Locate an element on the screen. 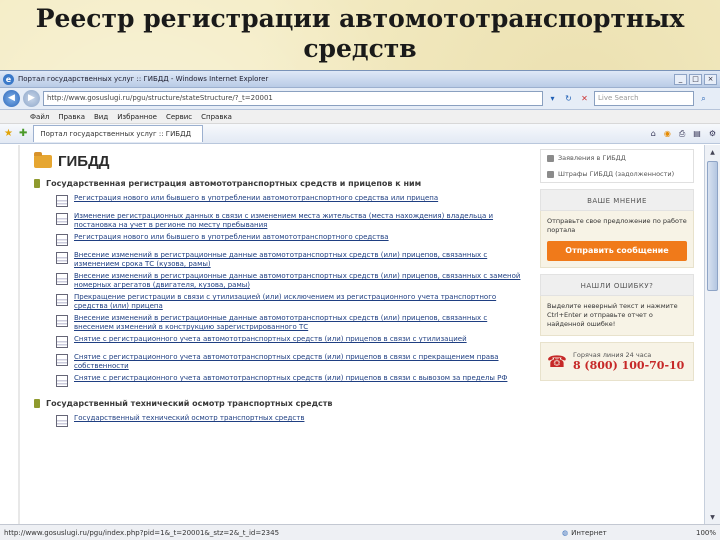 This screenshot has height=540, width=720. maximize-button: □ is located at coordinates (695, 79).